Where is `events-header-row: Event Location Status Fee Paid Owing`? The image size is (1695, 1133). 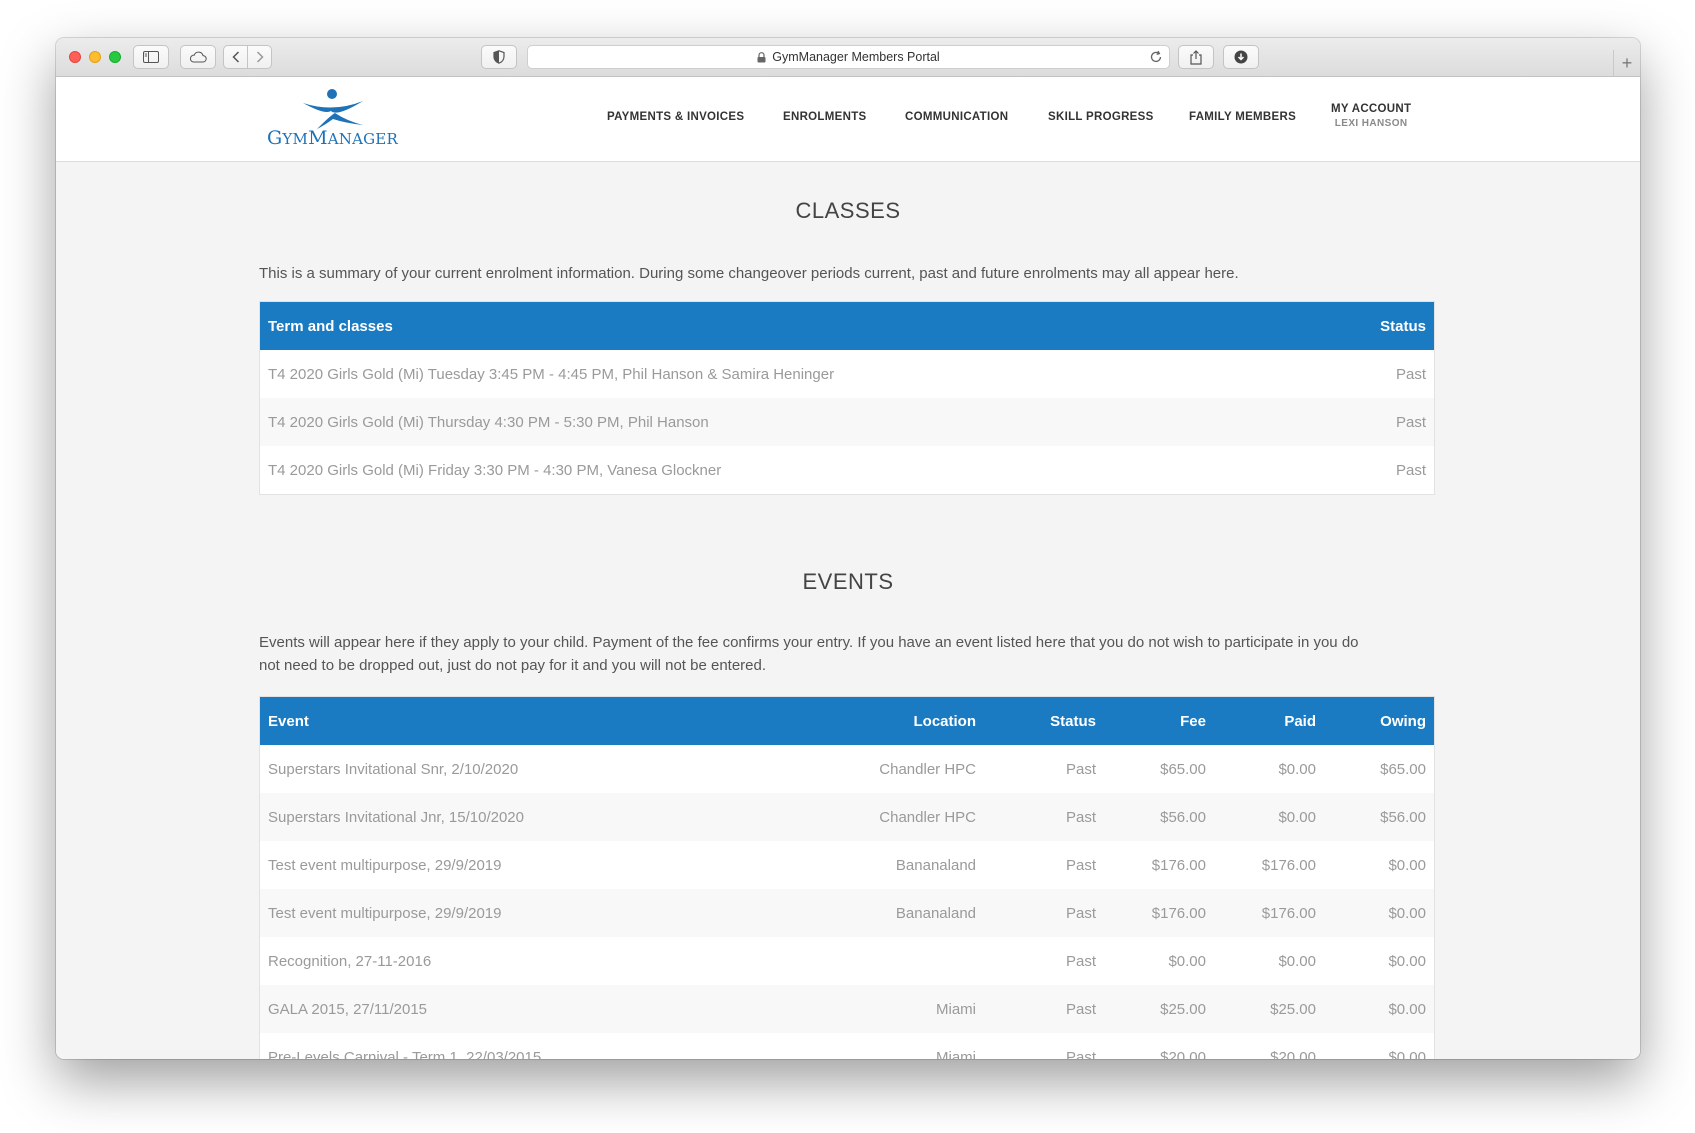
events-header-row: Event Location Status Fee Paid Owing is located at coordinates (847, 720).